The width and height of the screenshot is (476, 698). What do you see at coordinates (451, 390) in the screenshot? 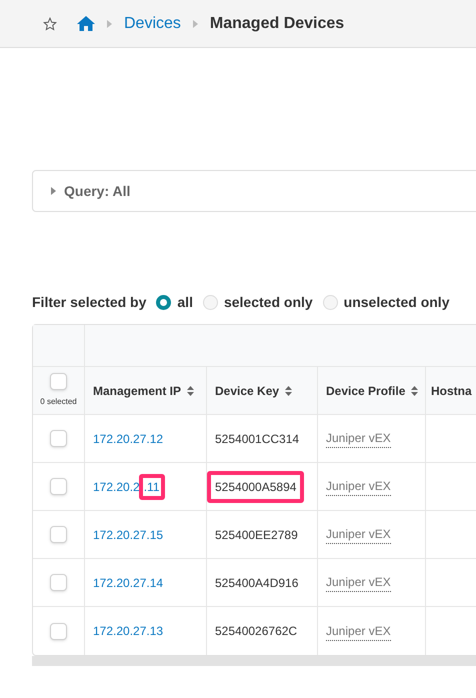
I see `column-header: Hostna` at bounding box center [451, 390].